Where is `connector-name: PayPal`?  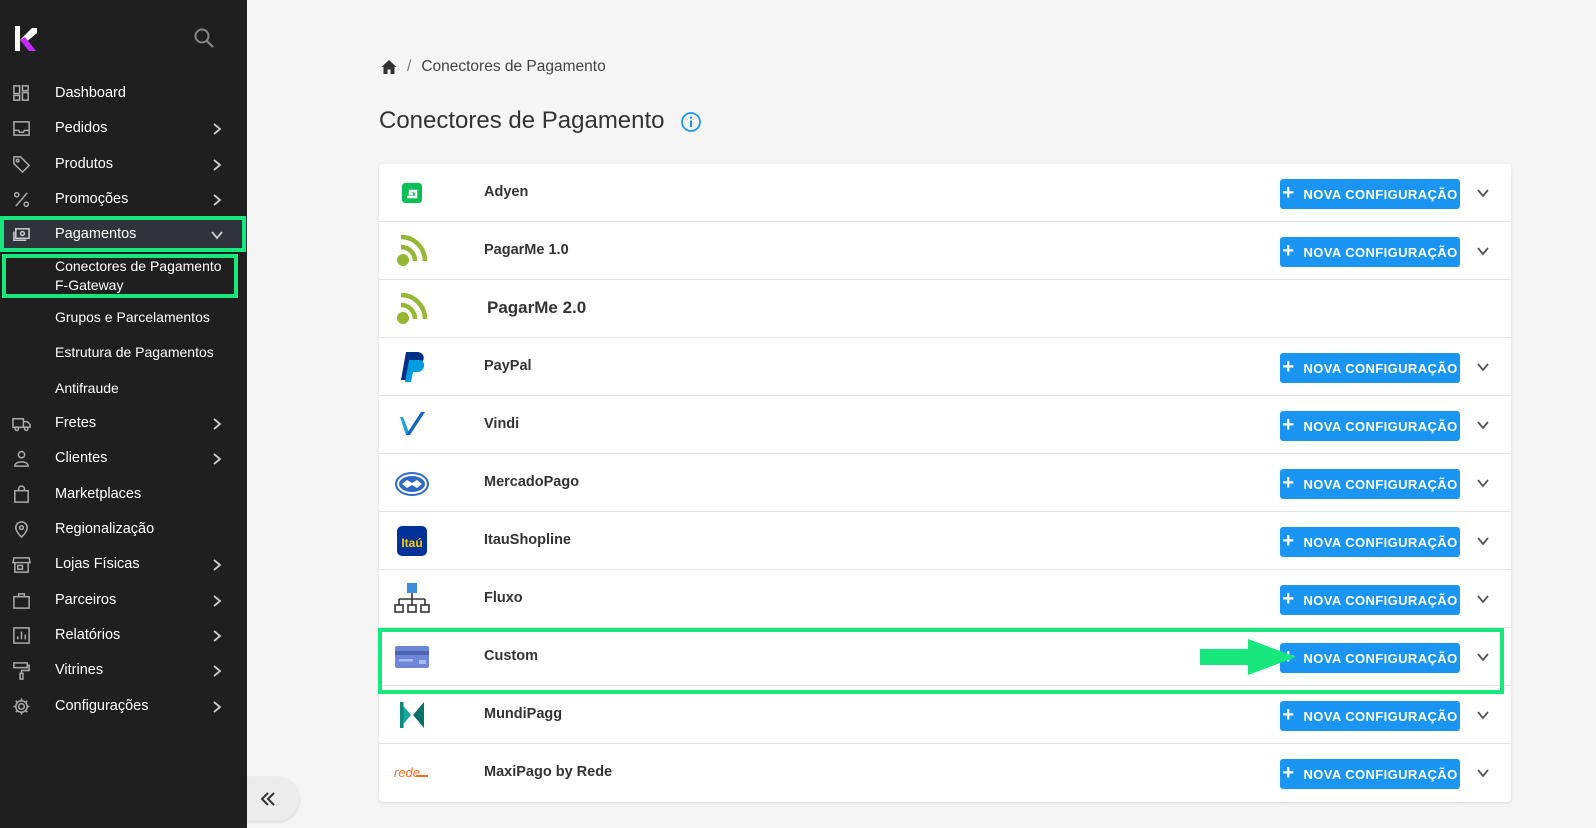
connector-name: PayPal is located at coordinates (508, 366).